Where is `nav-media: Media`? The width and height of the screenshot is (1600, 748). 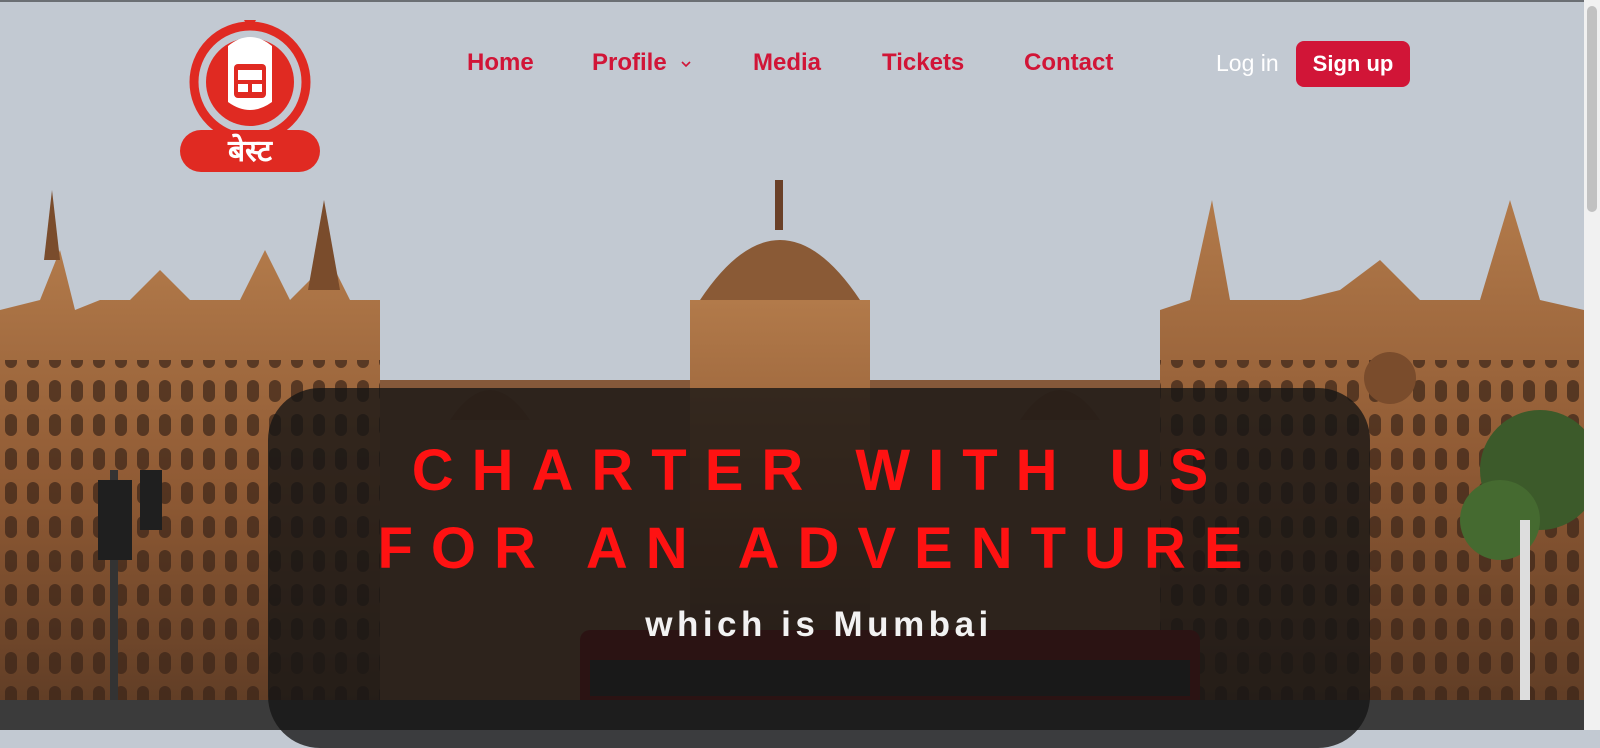 nav-media: Media is located at coordinates (787, 63).